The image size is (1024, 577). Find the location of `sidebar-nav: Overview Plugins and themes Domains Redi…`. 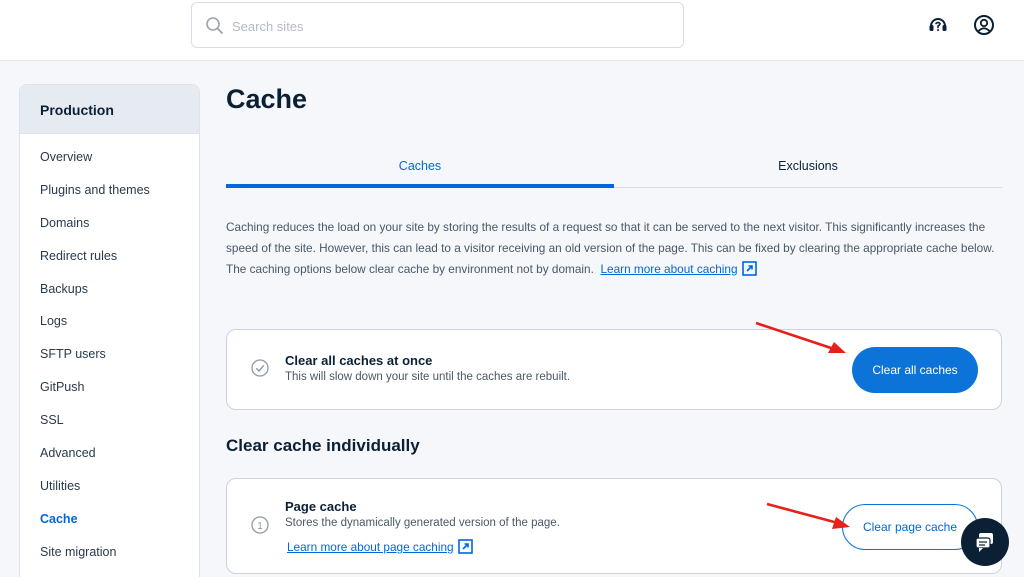

sidebar-nav: Overview Plugins and themes Domains Redi… is located at coordinates (109, 351).